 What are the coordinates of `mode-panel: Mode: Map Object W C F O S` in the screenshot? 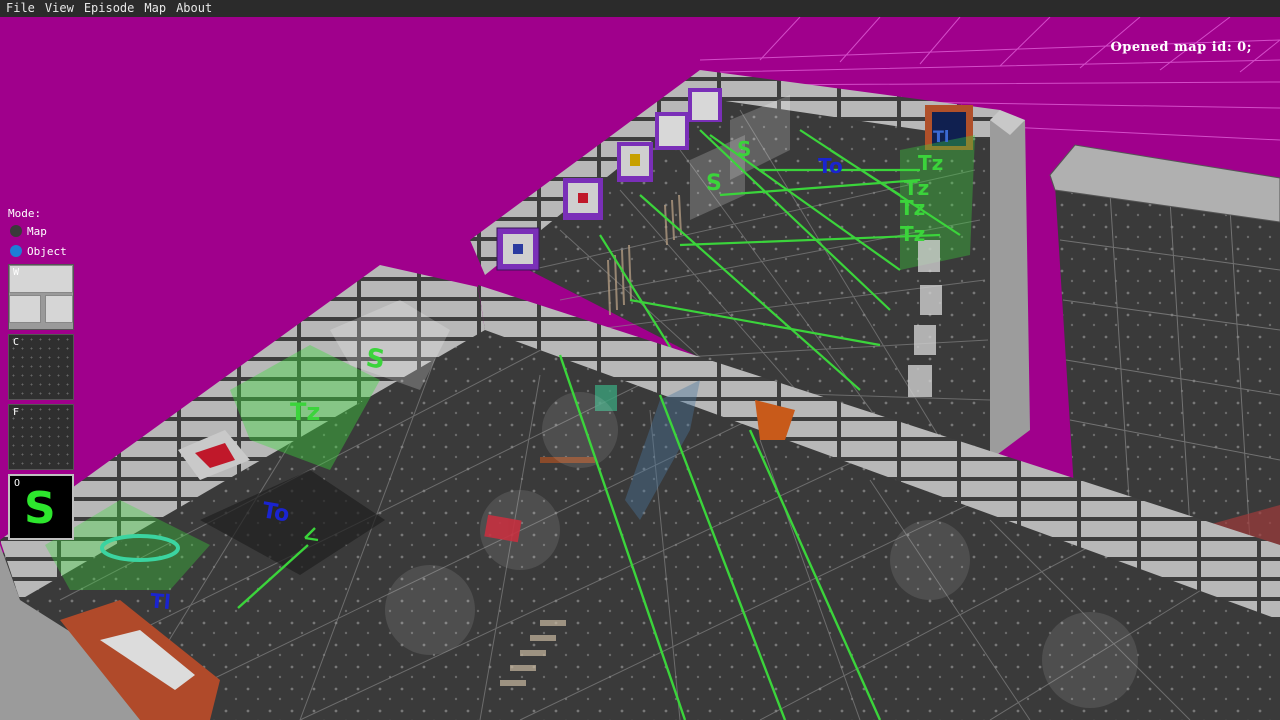 It's located at (40, 375).